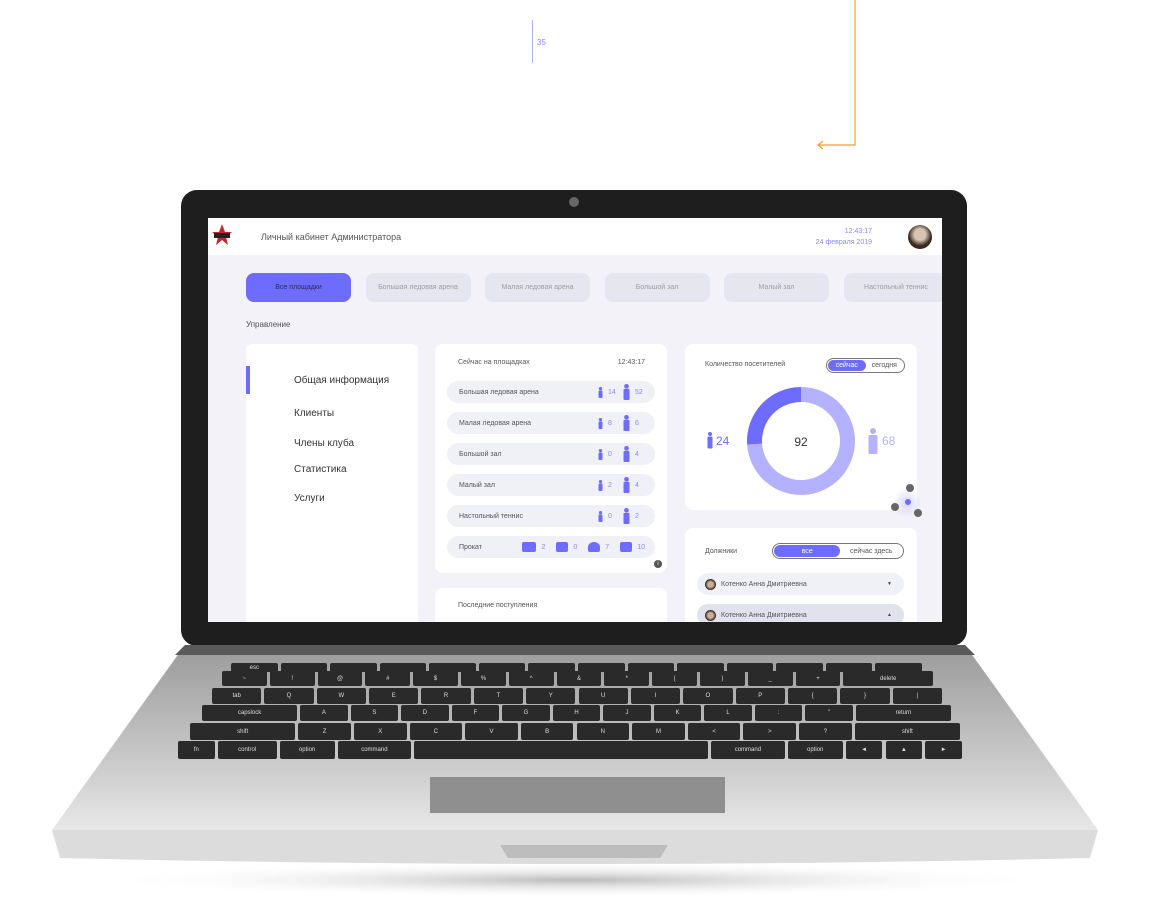 This screenshot has width=1159, height=907. What do you see at coordinates (537, 287) in the screenshot?
I see `tab-venue: Малая ледовая арена` at bounding box center [537, 287].